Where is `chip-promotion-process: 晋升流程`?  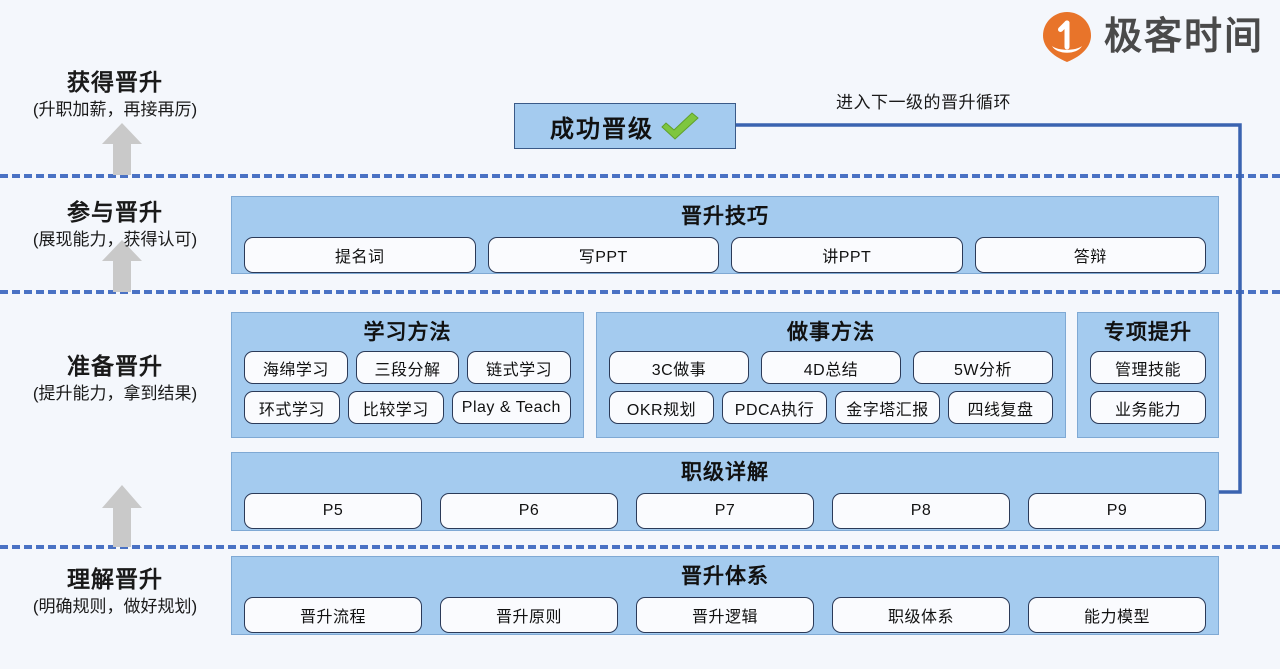
chip-promotion-process: 晋升流程 is located at coordinates (333, 615).